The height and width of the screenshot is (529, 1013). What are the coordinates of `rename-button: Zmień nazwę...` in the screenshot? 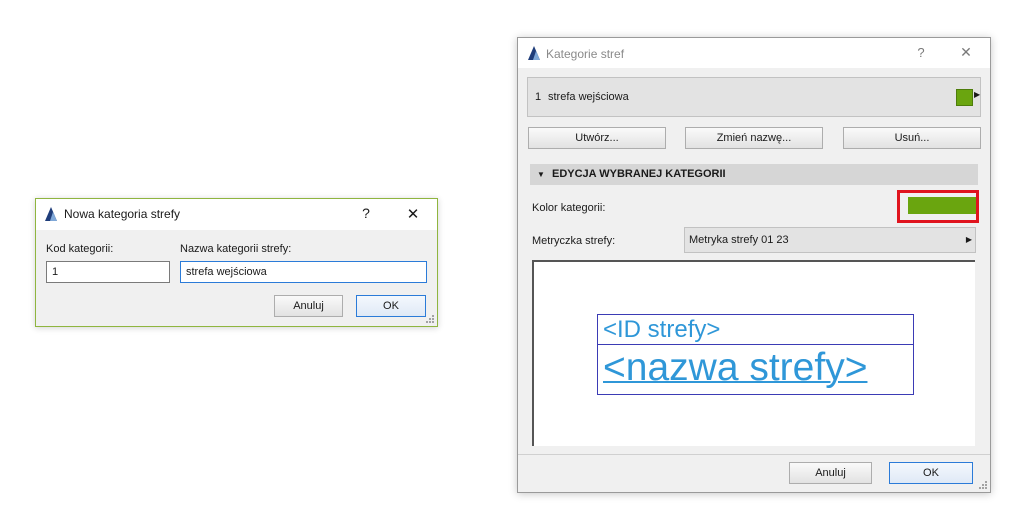 It's located at (754, 138).